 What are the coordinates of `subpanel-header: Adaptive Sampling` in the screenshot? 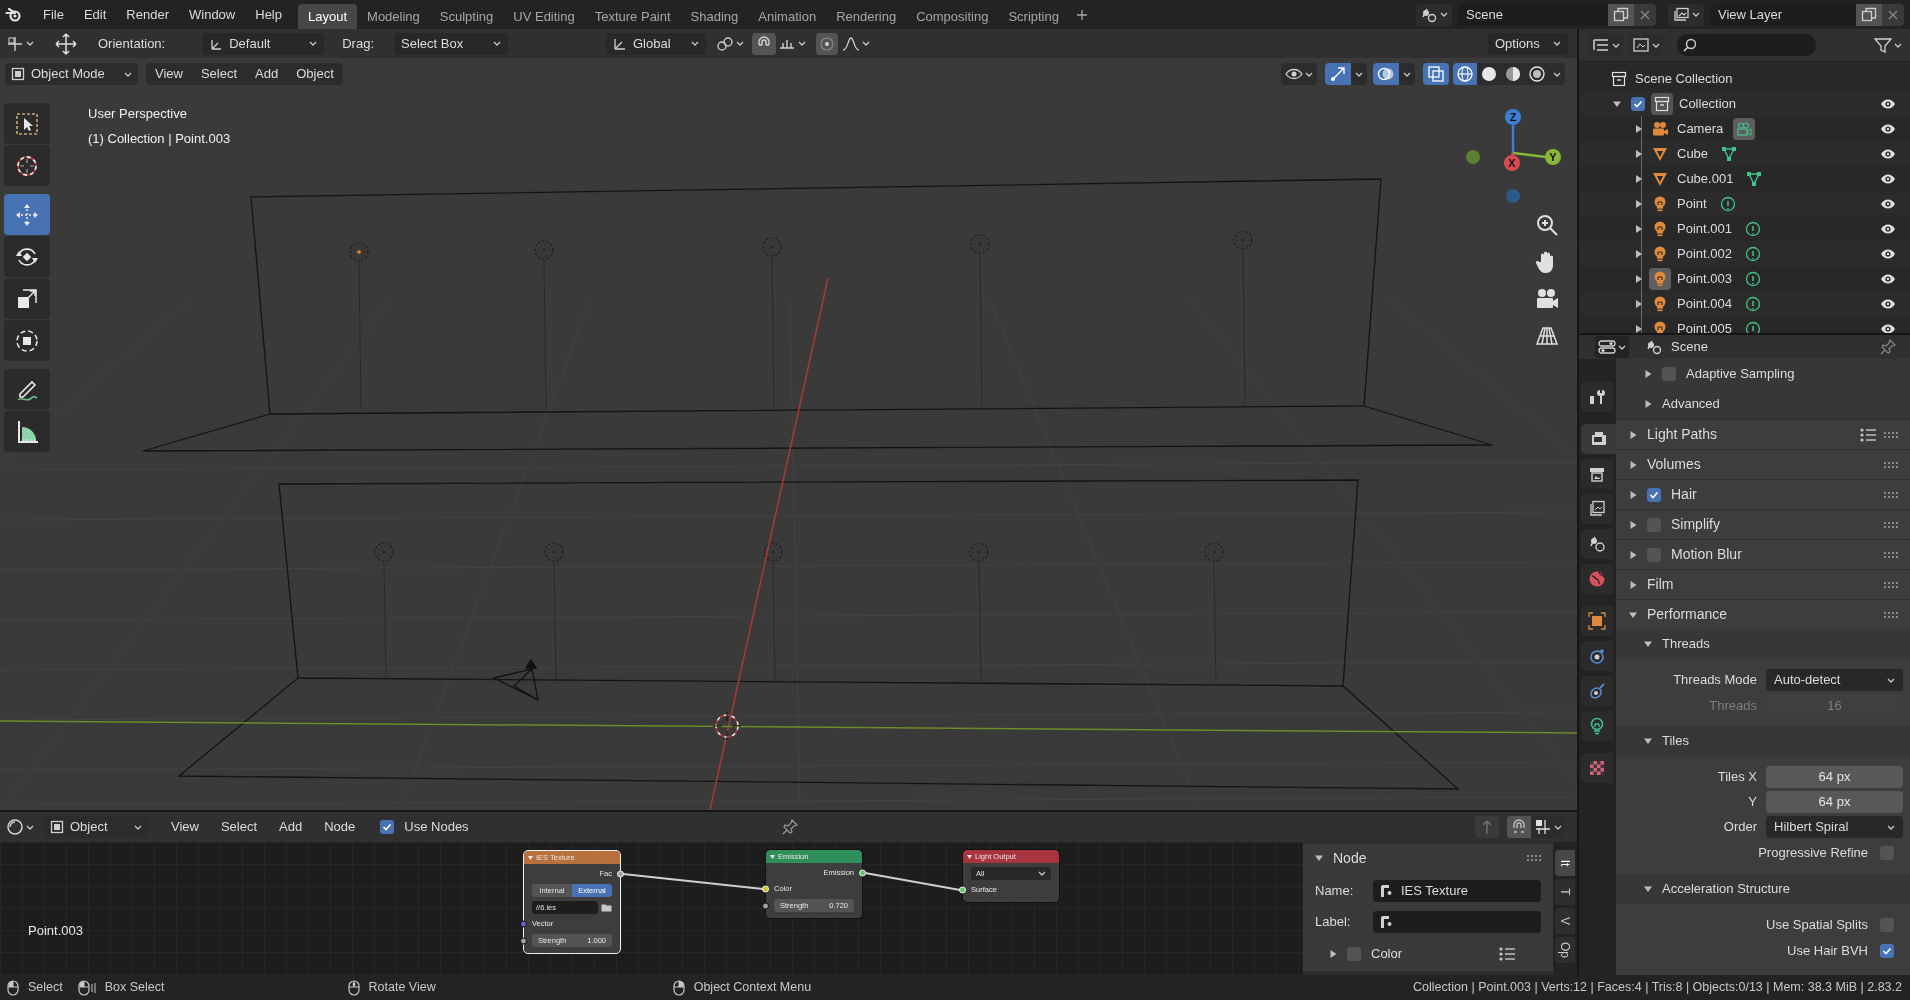 It's located at (1763, 374).